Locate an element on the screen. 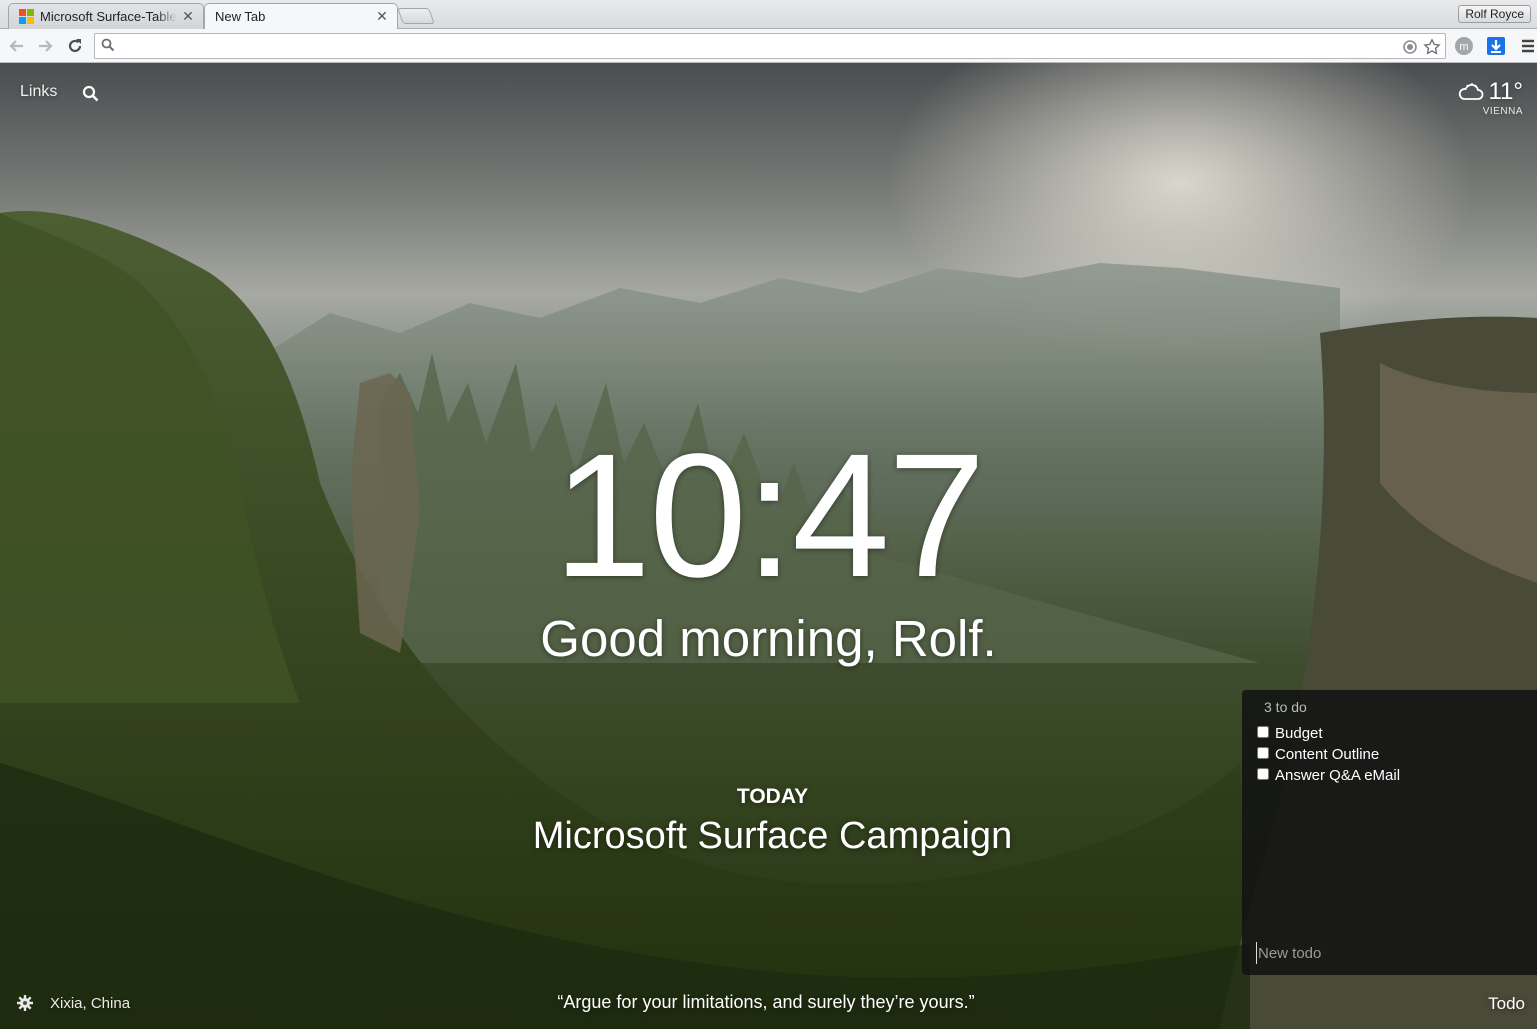 Image resolution: width=1537 pixels, height=1029 pixels. profile-button: Rolf Royce is located at coordinates (1494, 14).